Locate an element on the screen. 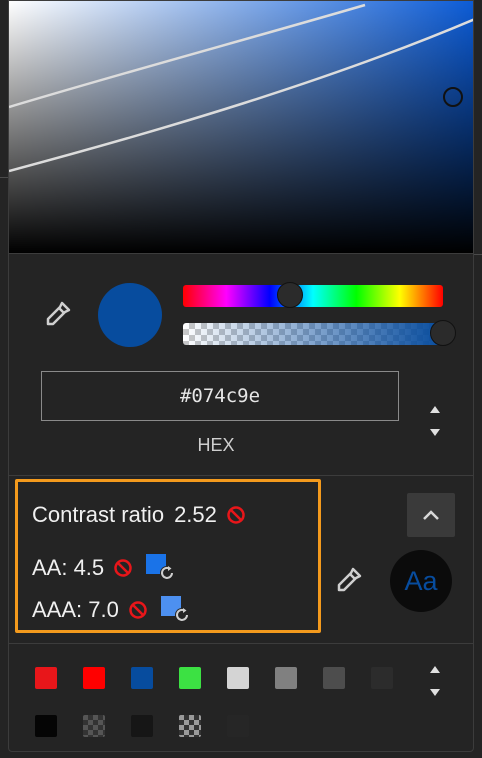  aa-label: AA: 4.5 is located at coordinates (68, 567).